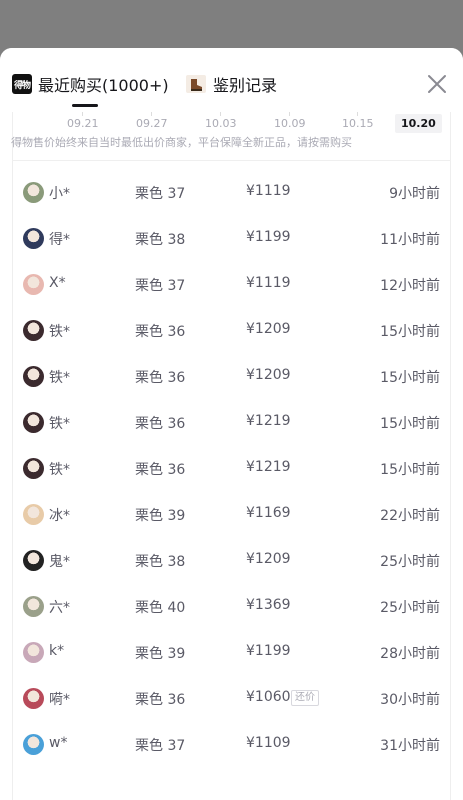 Image resolution: width=463 pixels, height=800 pixels. I want to click on close-button, so click(437, 84).